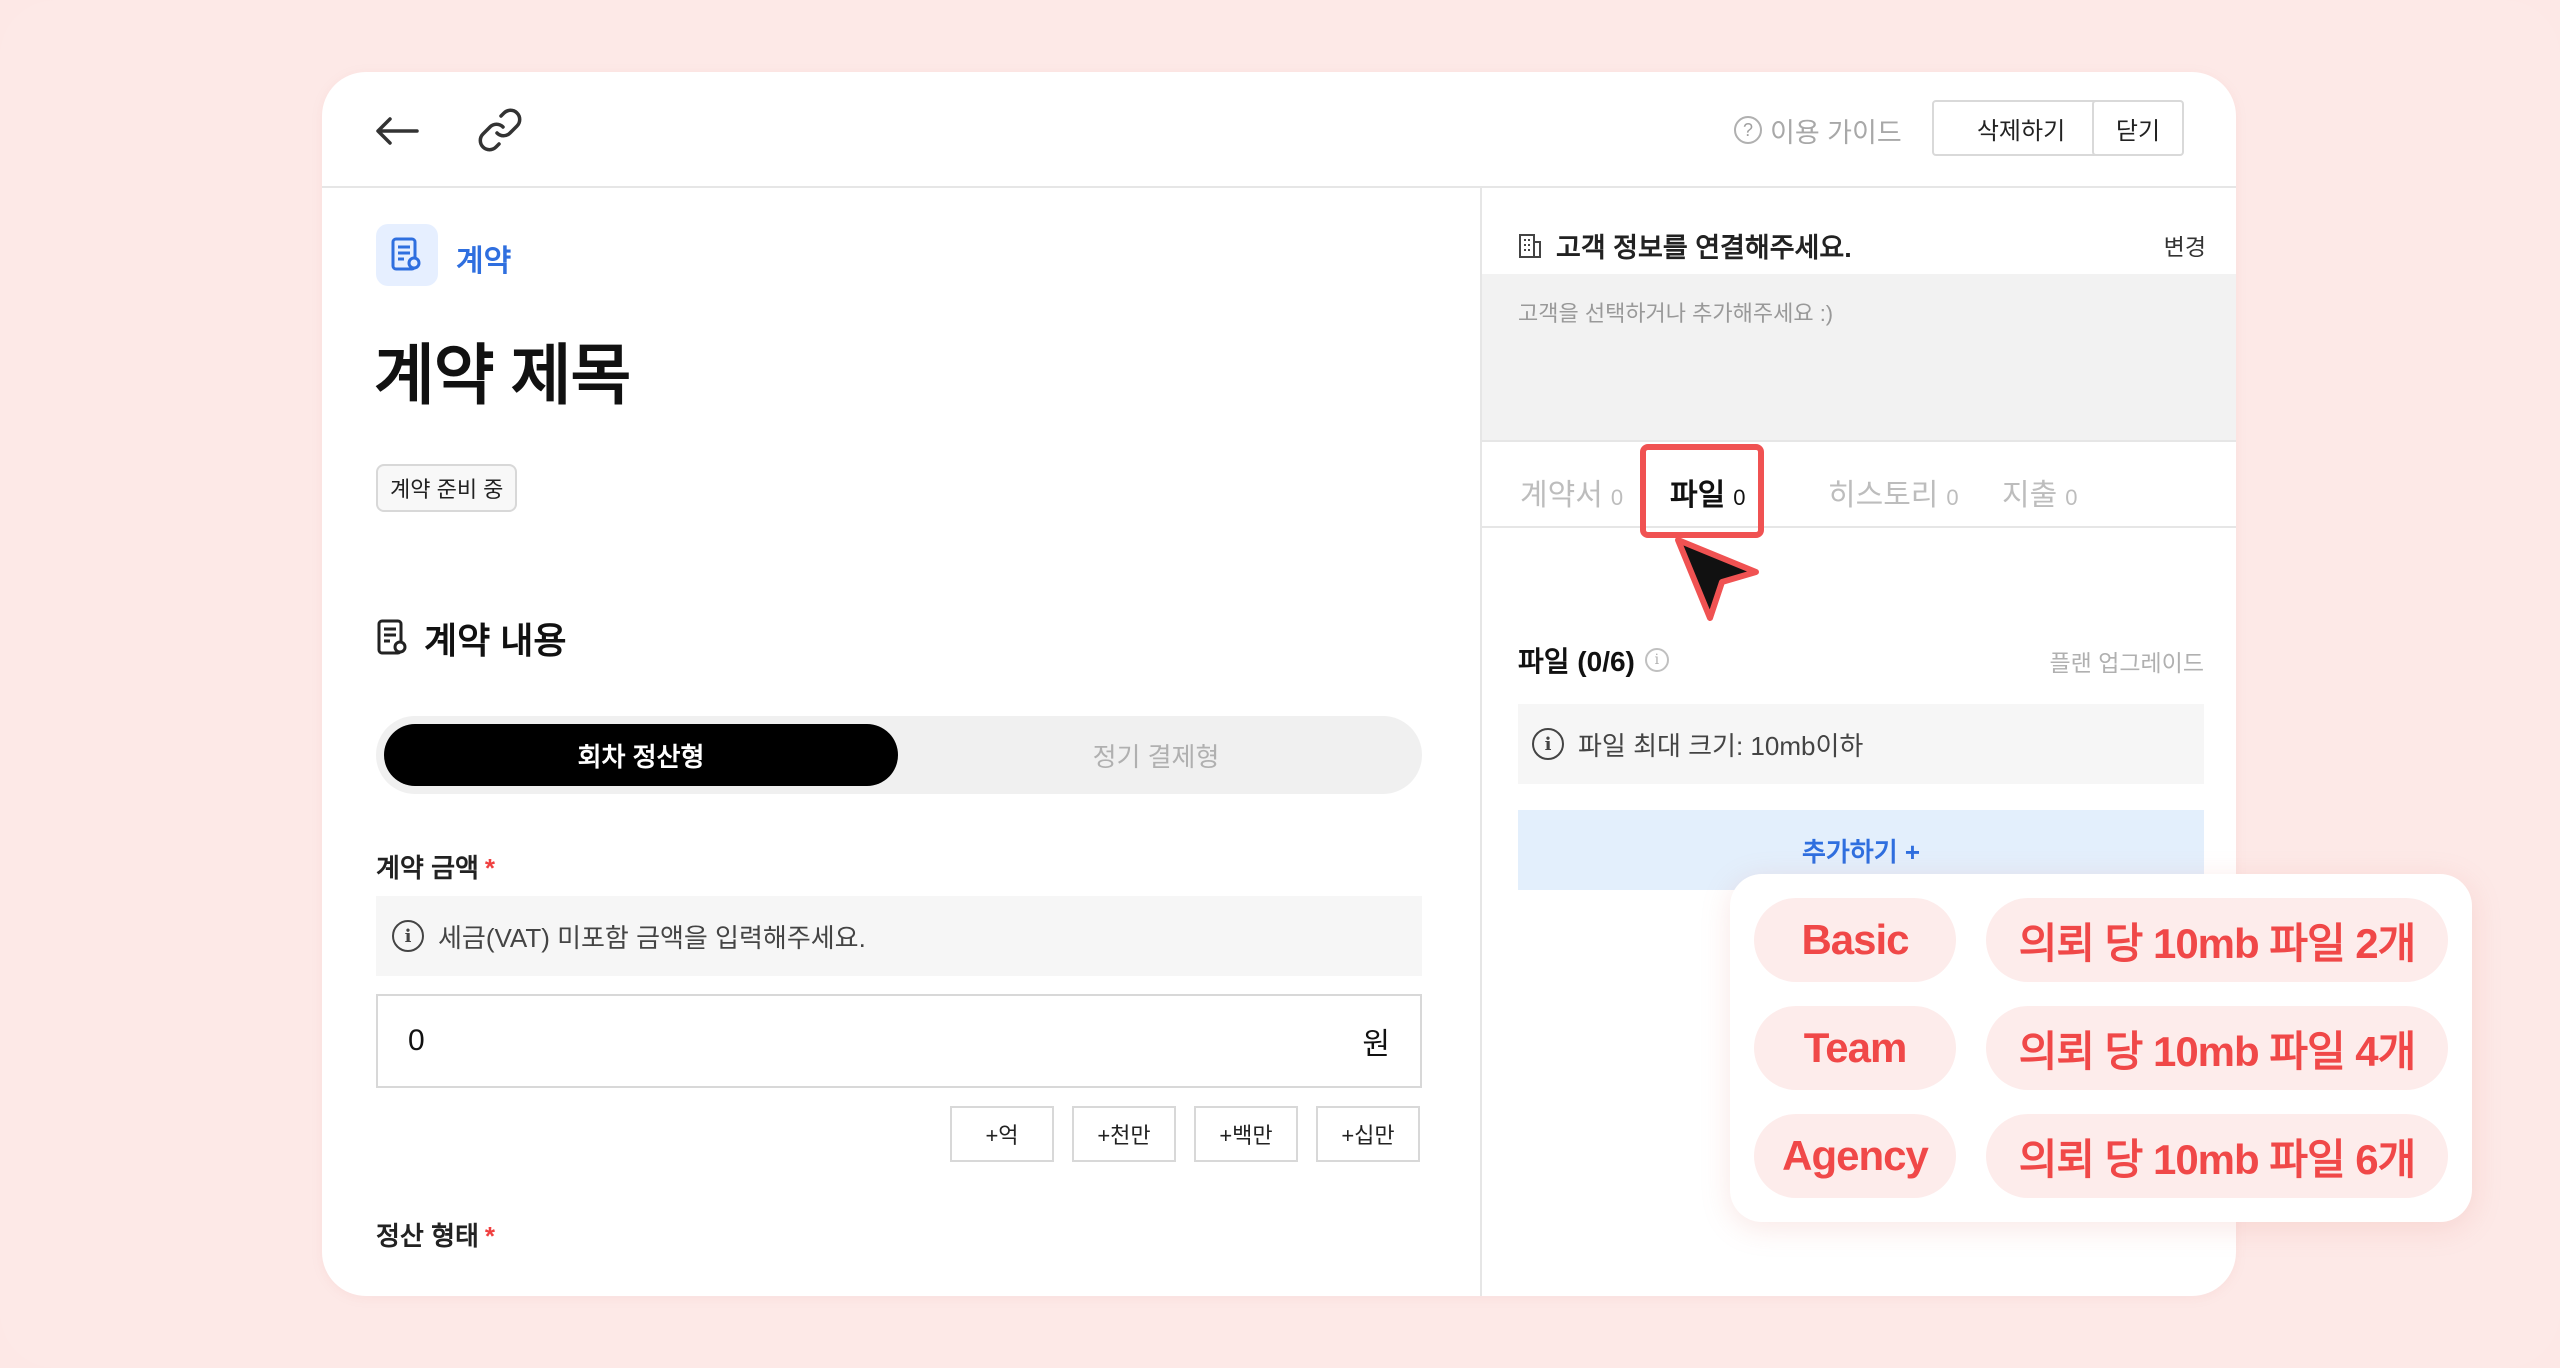 The image size is (2560, 1368). I want to click on plan-desc: 의뢰 당 10mb 파일 2개, so click(2217, 940).